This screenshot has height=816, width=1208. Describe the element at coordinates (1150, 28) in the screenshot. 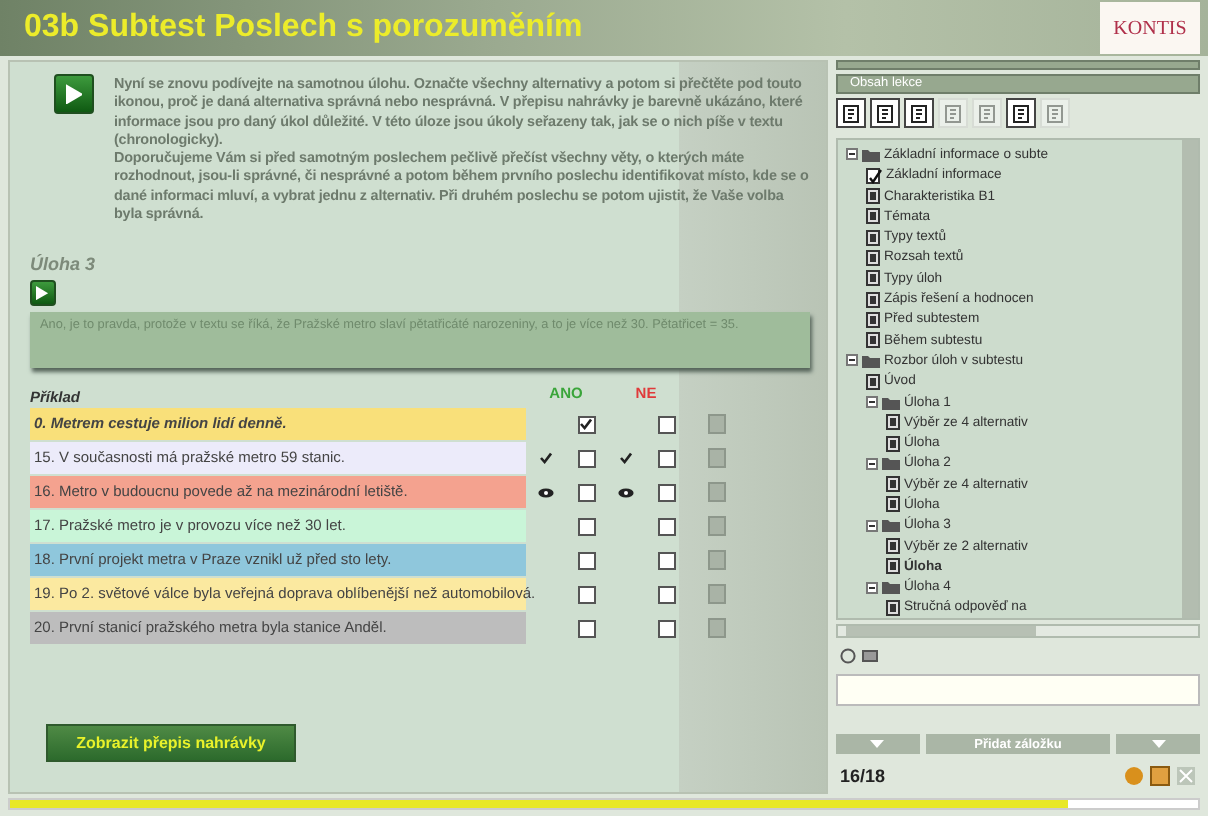

I see `logo: KONTIS` at that location.